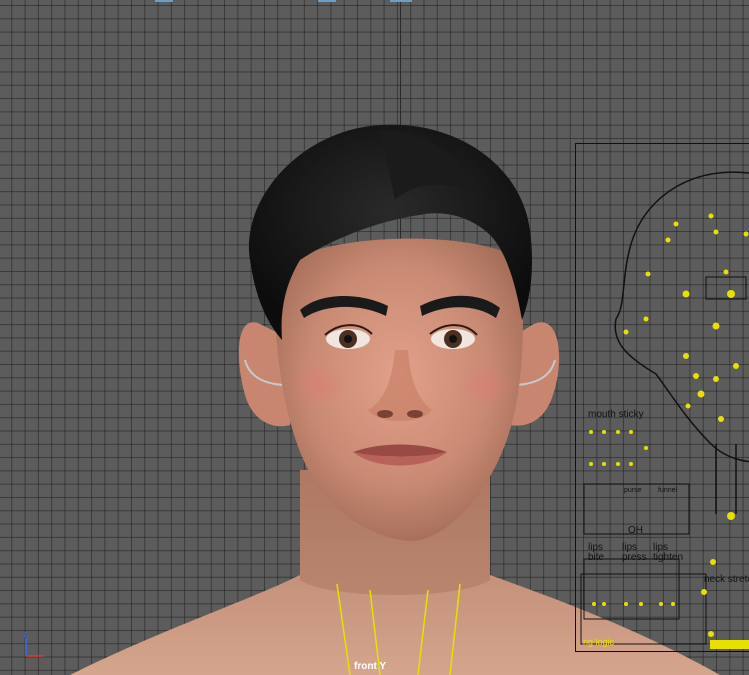 The width and height of the screenshot is (749, 675). Describe the element at coordinates (616, 414) in the screenshot. I see `mouth-sticky-label: mouth sticky` at that location.